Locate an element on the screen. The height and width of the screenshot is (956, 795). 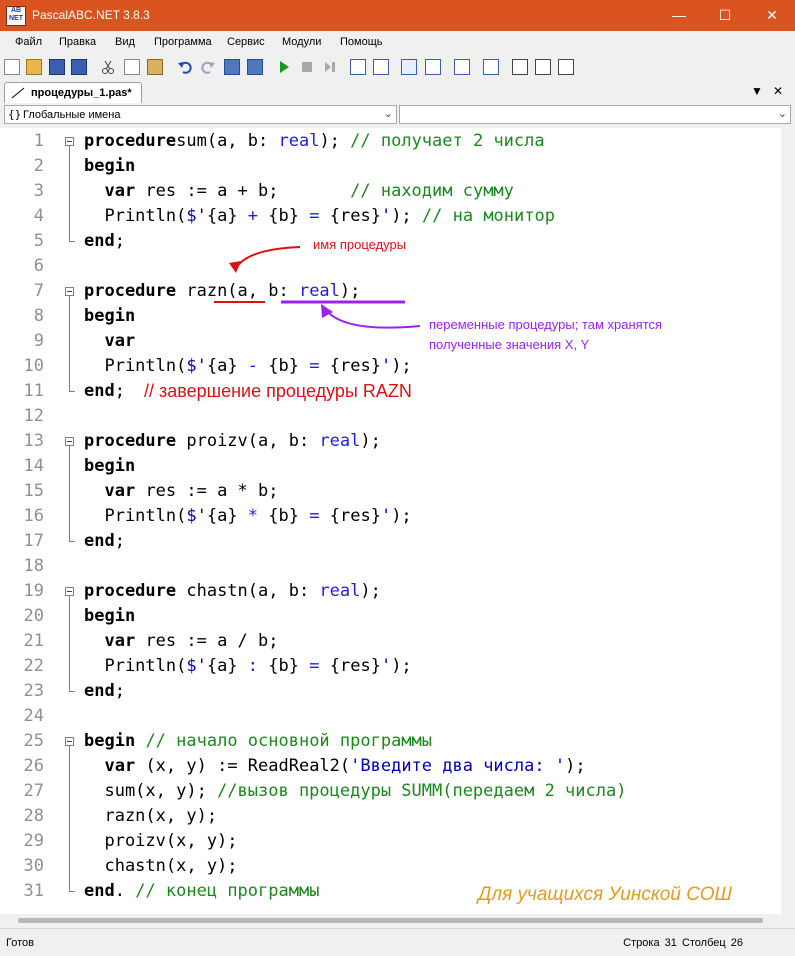
tab-procedures-file: процедуры_1.pas* is located at coordinates (73, 93).